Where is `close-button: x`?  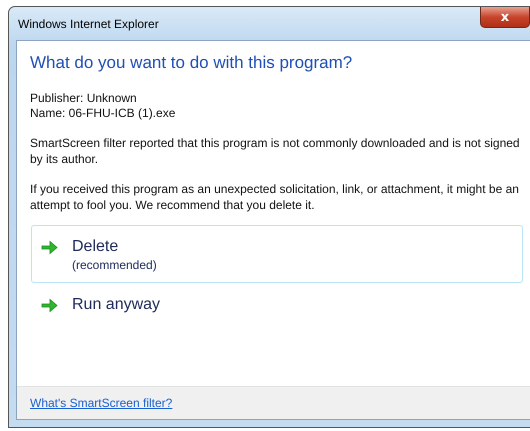
close-button: x is located at coordinates (505, 17).